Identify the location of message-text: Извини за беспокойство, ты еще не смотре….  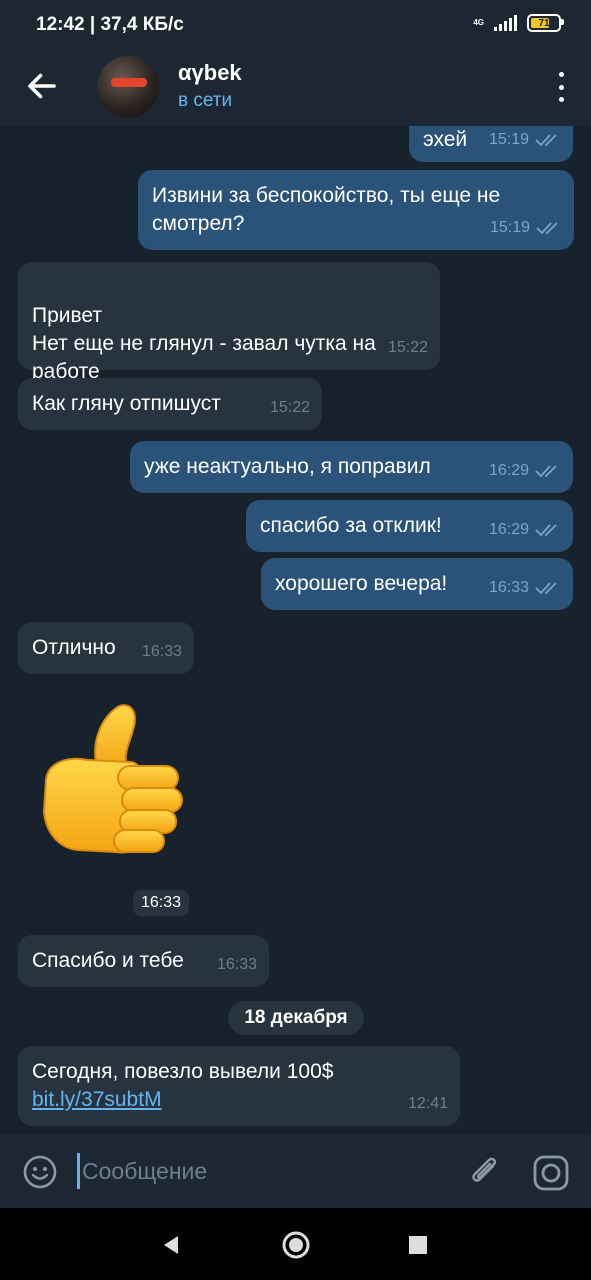
(326, 209).